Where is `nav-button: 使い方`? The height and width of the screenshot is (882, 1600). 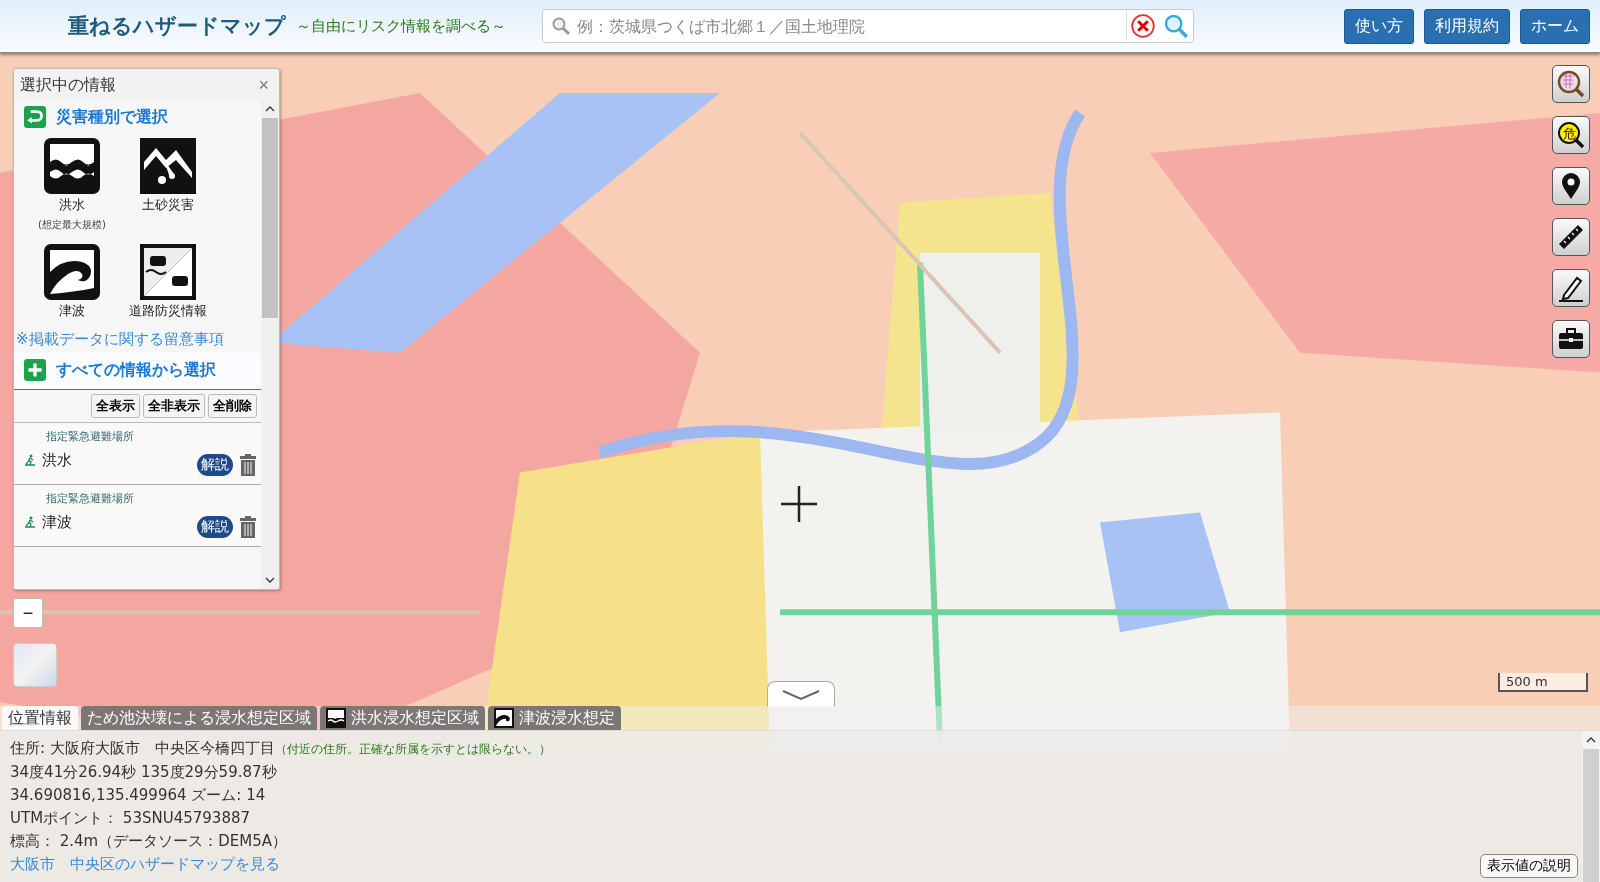
nav-button: 使い方 is located at coordinates (1379, 26).